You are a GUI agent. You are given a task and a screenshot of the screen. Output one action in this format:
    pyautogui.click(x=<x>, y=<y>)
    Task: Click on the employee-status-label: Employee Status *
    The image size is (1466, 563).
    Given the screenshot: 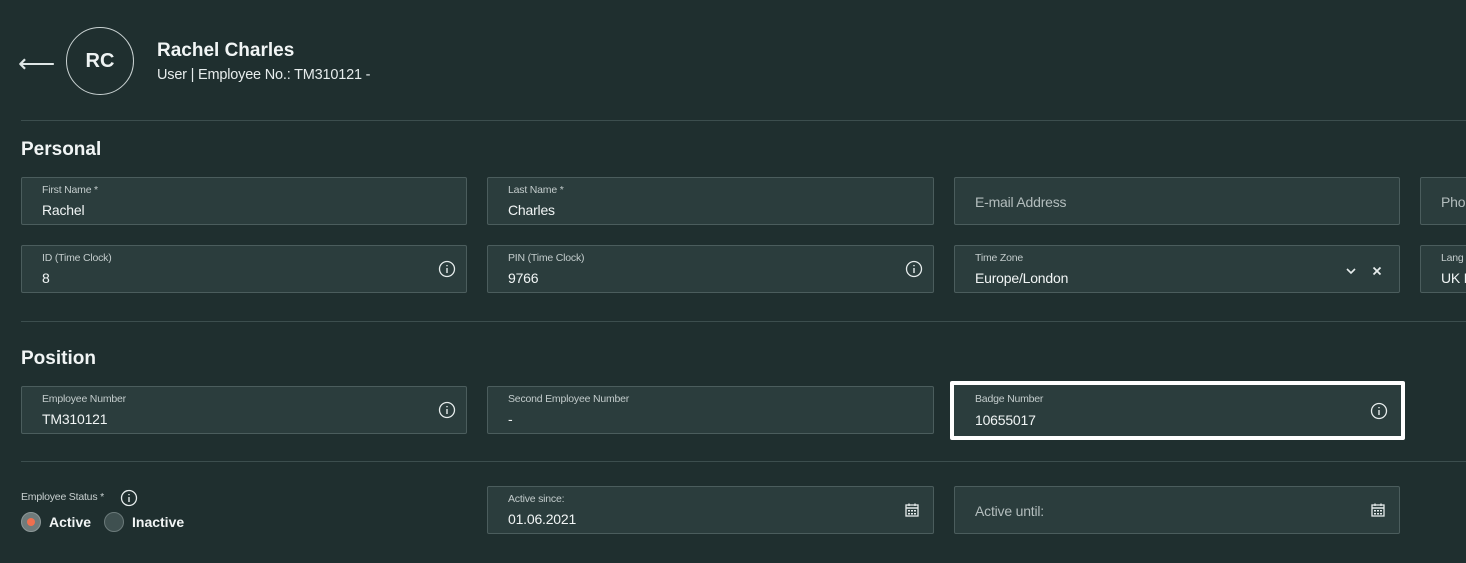 What is the action you would take?
    pyautogui.click(x=62, y=497)
    